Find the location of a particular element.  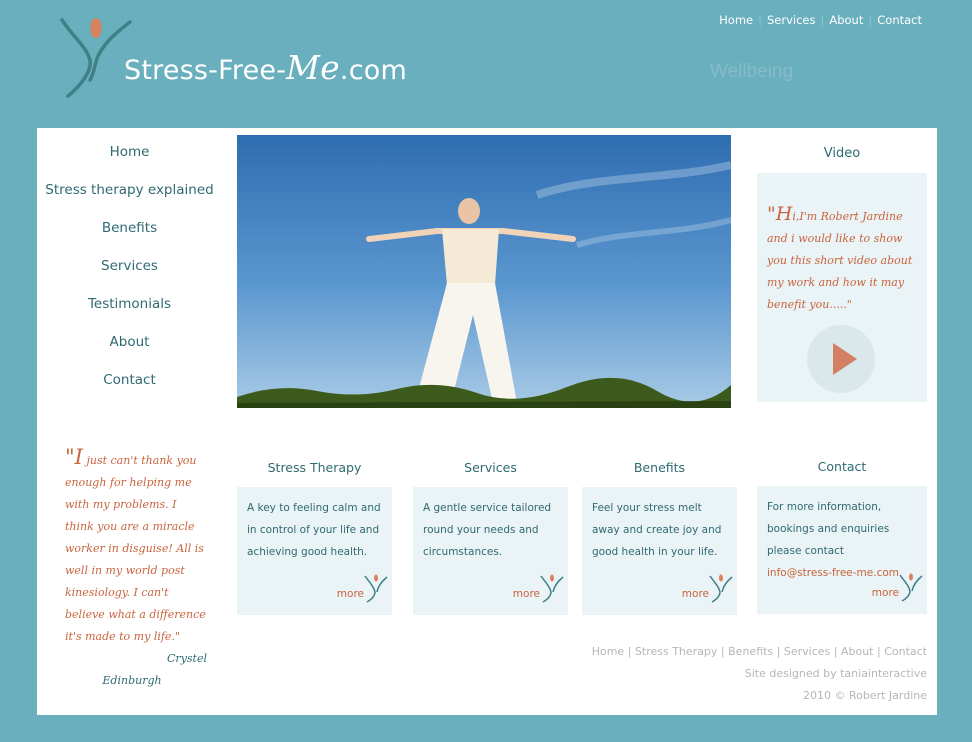

footer-link-benefits: Benefits is located at coordinates (750, 651).